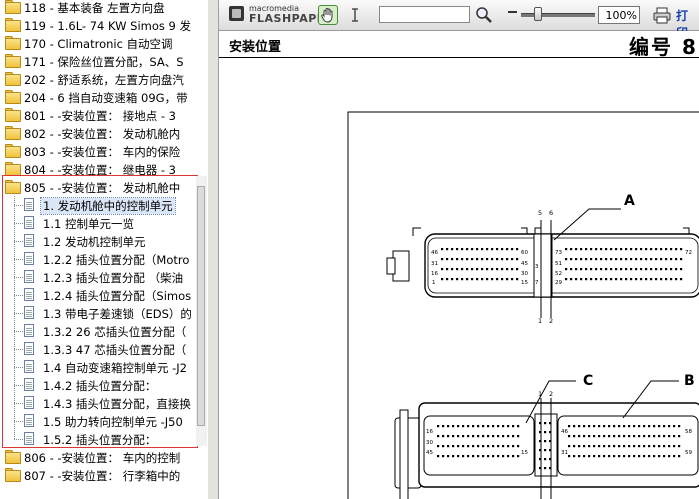 The height and width of the screenshot is (499, 699). Describe the element at coordinates (551, 213) in the screenshot. I see `pin-label: 6` at that location.